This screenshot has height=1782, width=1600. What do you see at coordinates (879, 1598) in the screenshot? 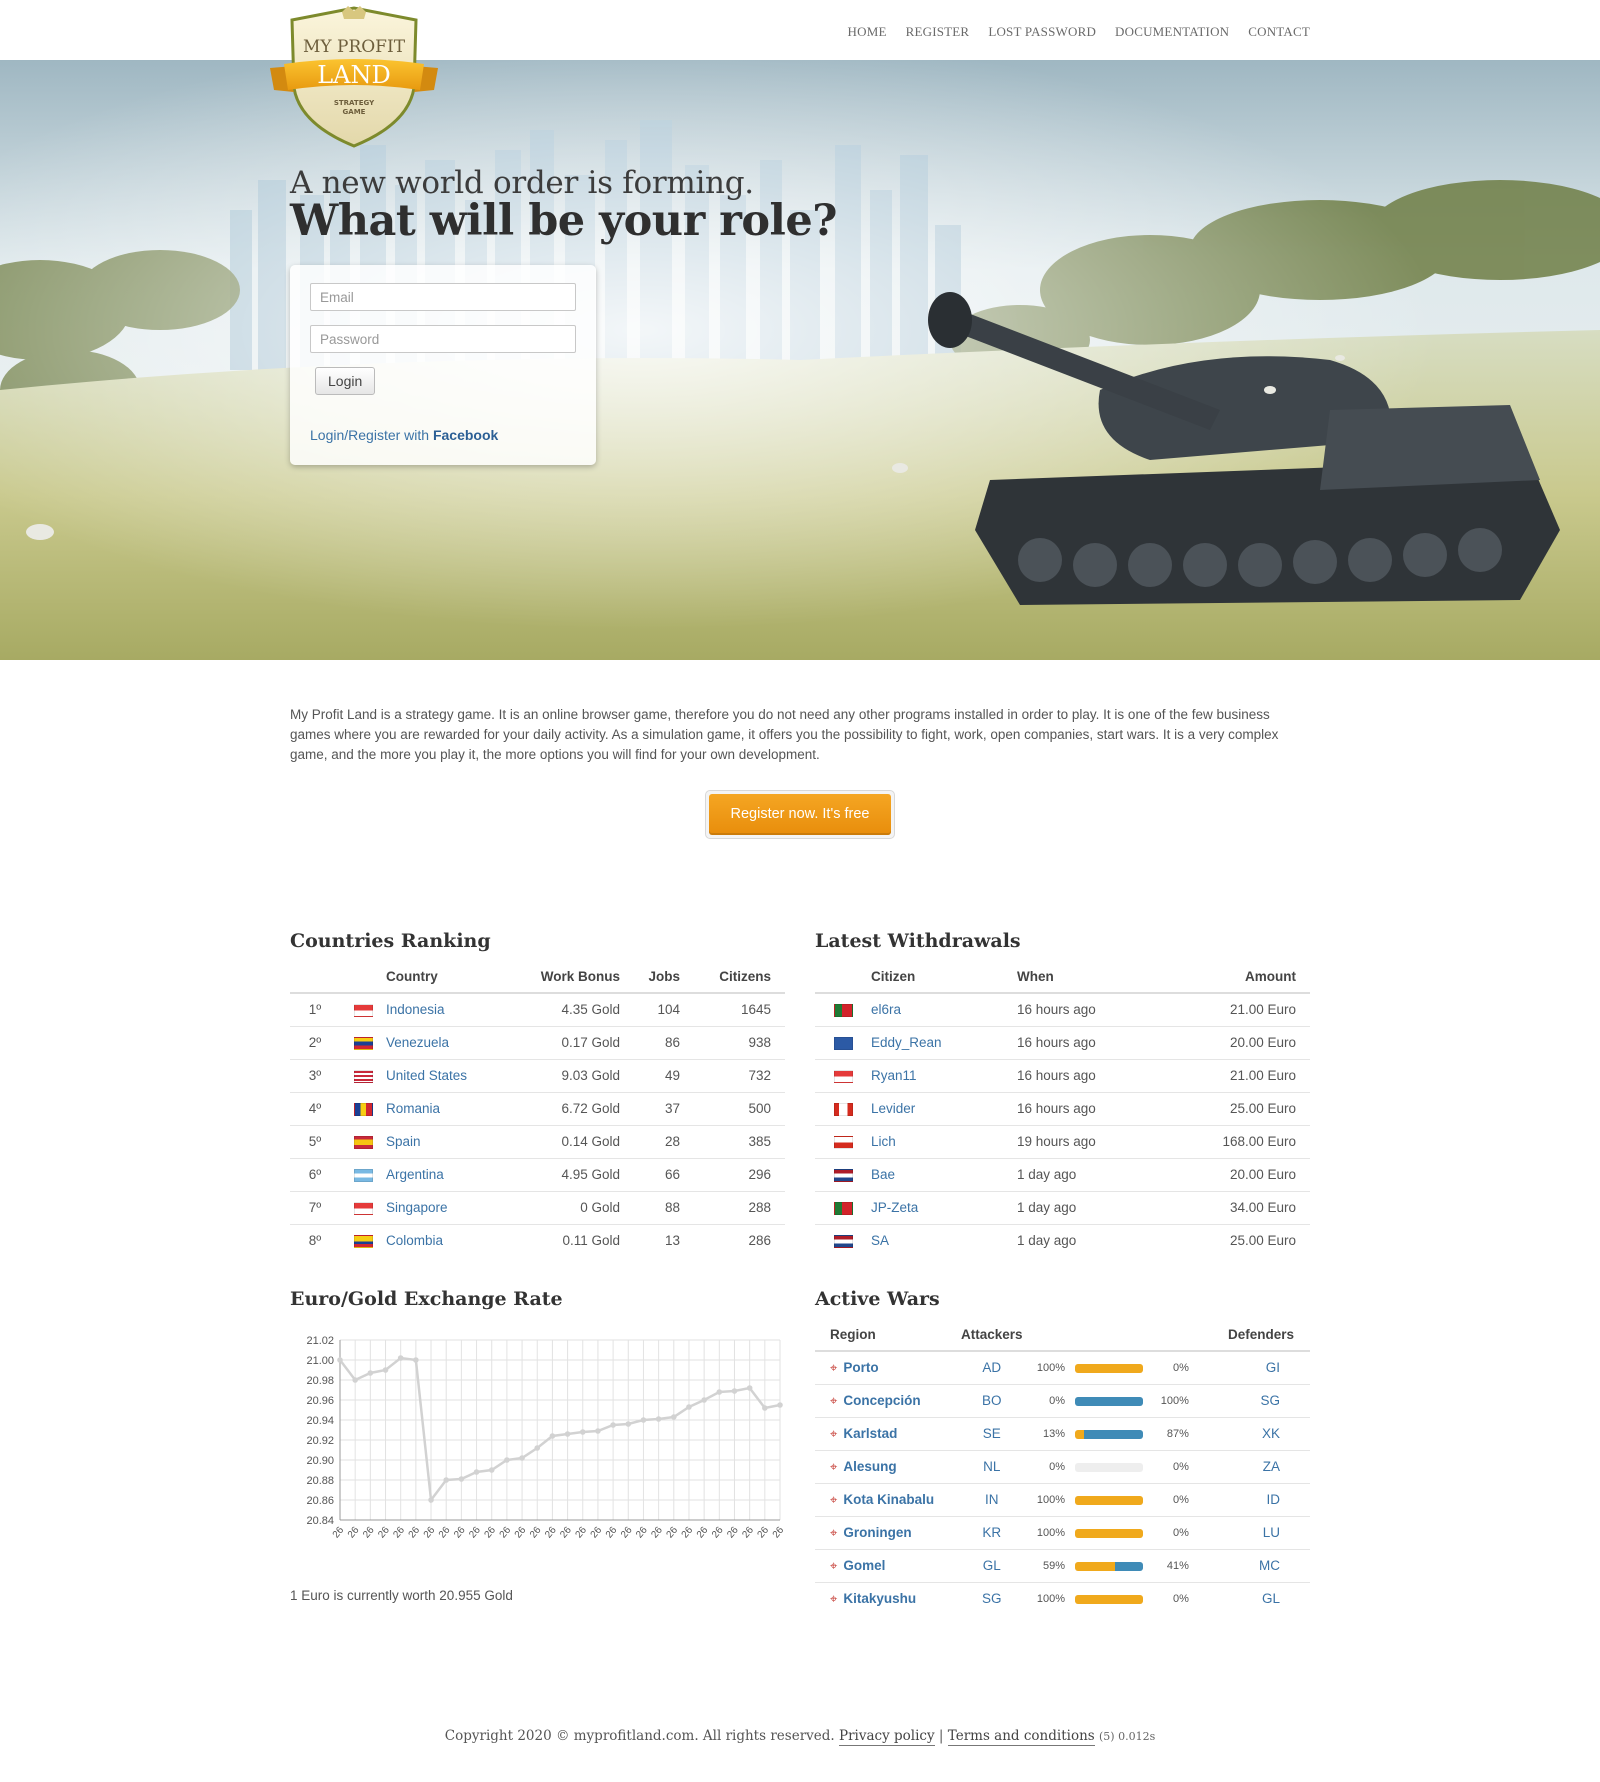
I see `region-link: Kitakyushu` at bounding box center [879, 1598].